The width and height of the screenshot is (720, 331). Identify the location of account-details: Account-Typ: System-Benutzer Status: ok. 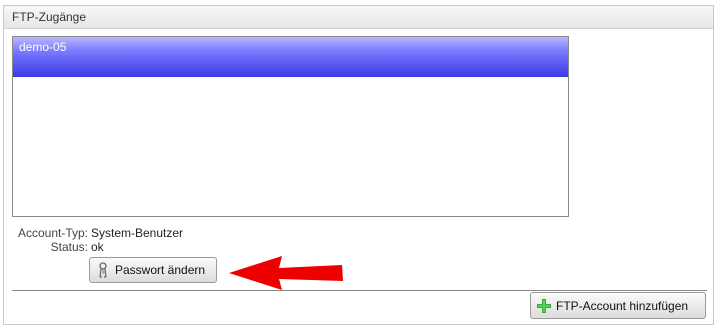
(154, 240).